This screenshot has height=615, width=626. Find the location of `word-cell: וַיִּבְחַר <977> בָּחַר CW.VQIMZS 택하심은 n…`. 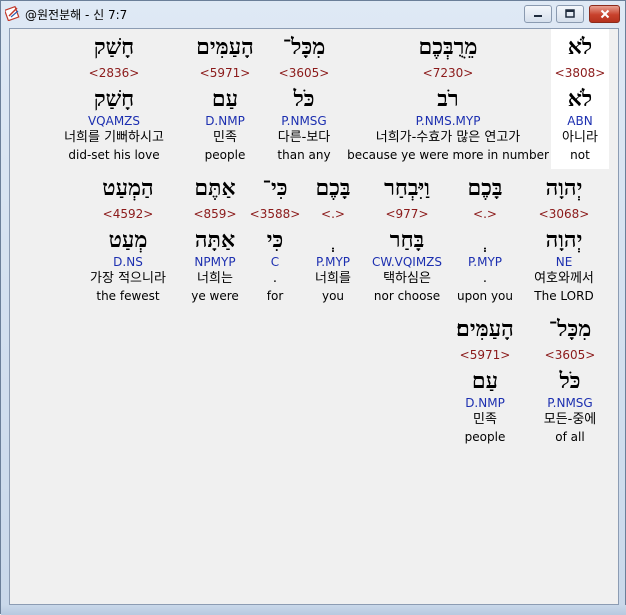

word-cell: וַיִּבְחַר <977> בָּחַר CW.VQIMZS 택하심은 n… is located at coordinates (407, 239).